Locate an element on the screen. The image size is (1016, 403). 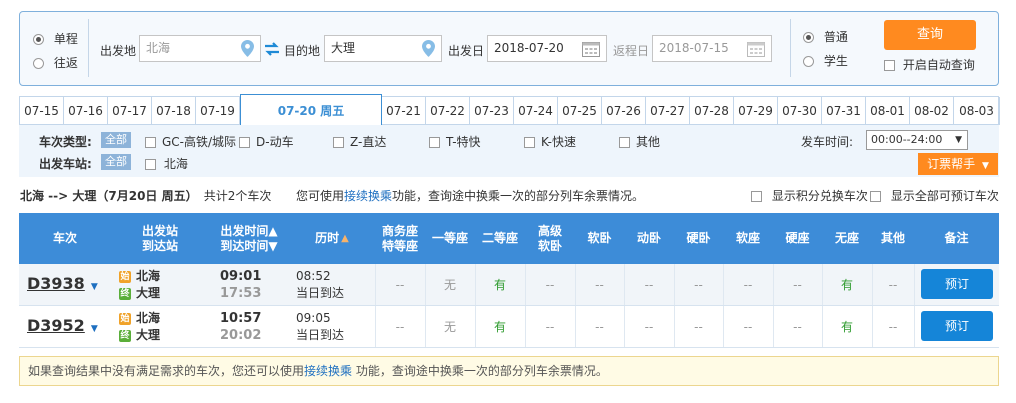
depart-date-input: 2018-07-20 is located at coordinates (547, 48).